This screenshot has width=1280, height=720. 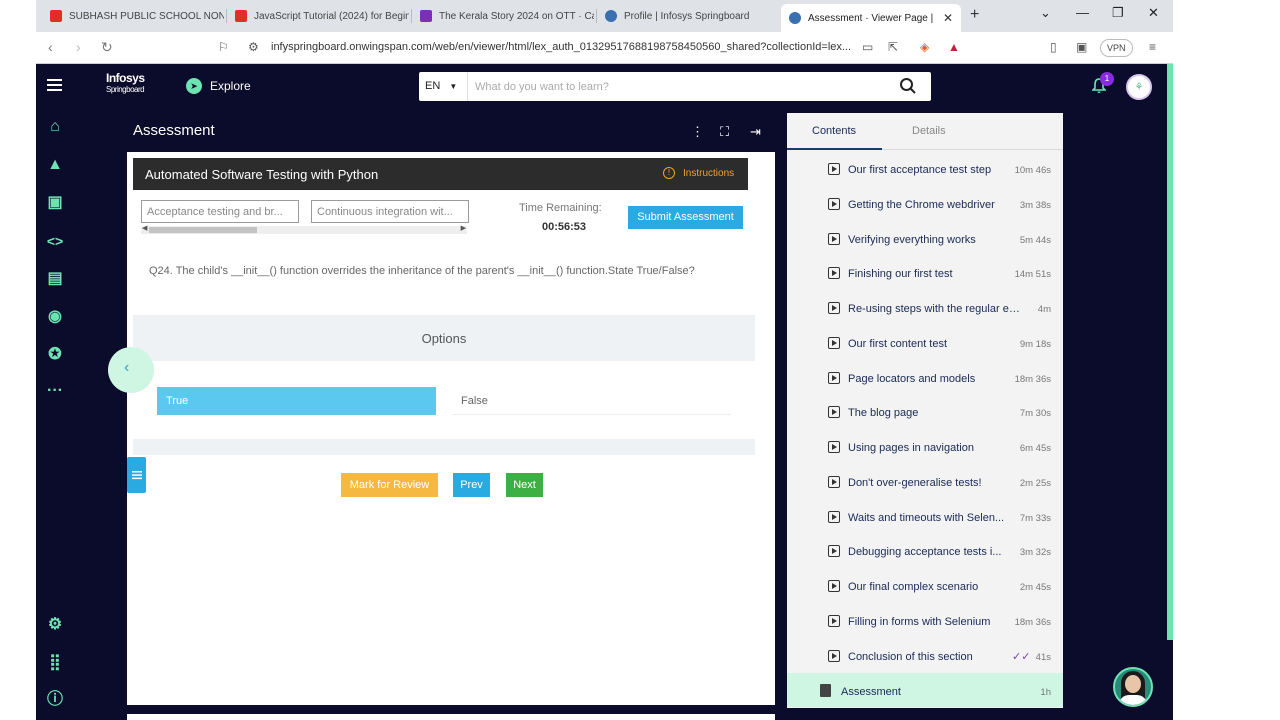 I want to click on content-item: Filling in forms with Selenium 18m 36s, so click(x=925, y=620).